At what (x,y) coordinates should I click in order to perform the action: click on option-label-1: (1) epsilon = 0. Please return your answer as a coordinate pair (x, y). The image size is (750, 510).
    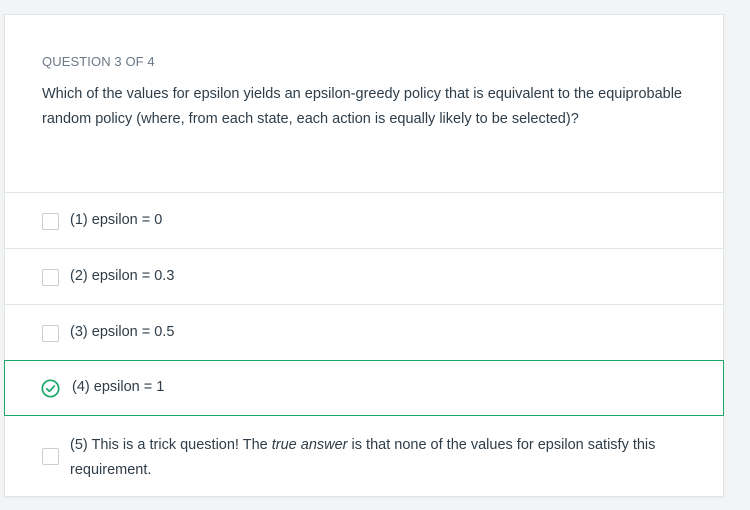
    Looking at the image, I should click on (116, 220).